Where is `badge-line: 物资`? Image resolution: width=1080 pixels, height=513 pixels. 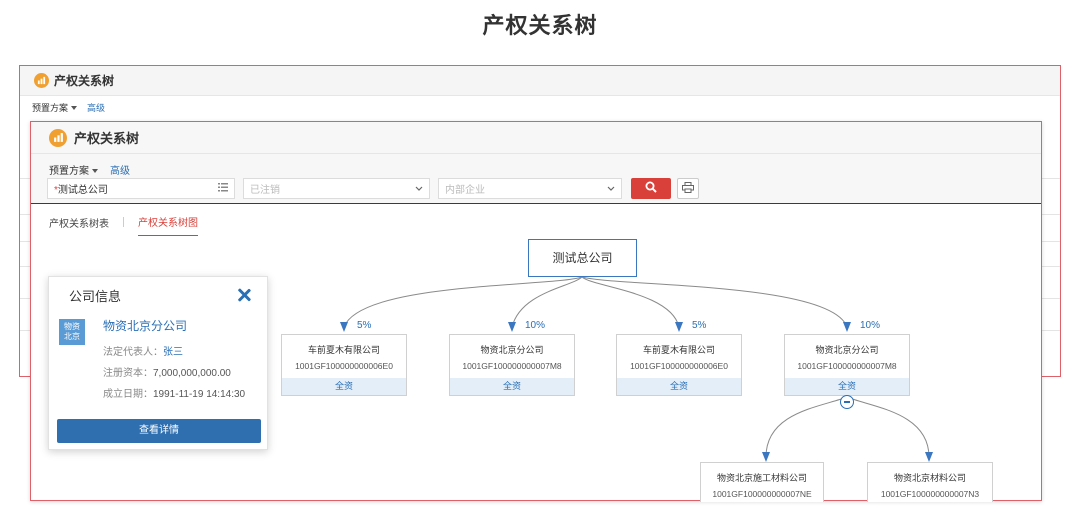
badge-line: 物资 is located at coordinates (72, 326).